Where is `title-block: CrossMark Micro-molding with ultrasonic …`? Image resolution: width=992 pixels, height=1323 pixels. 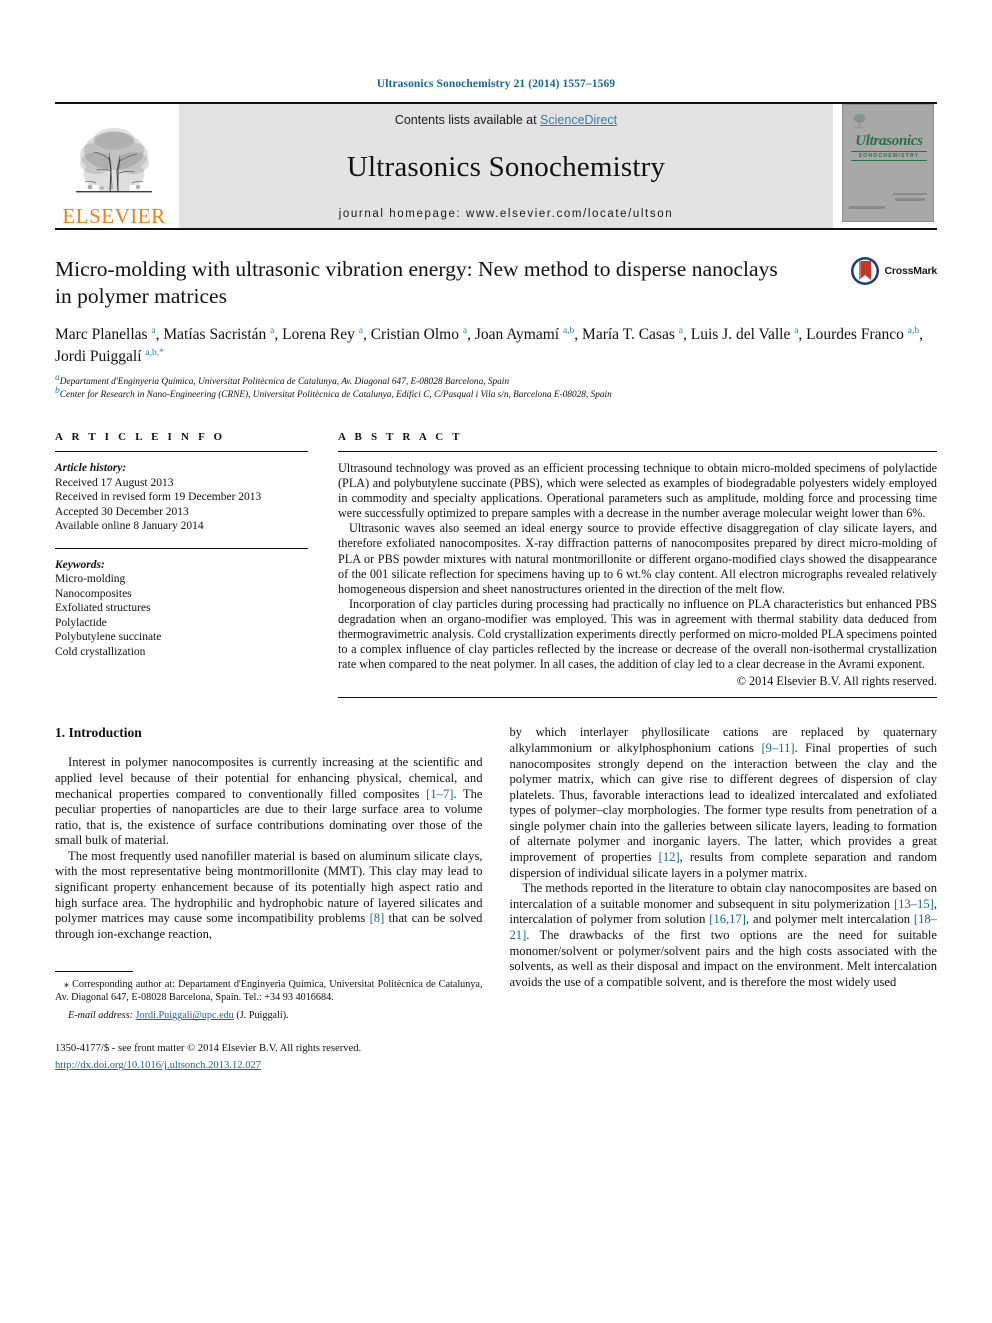 title-block: CrossMark Micro-molding with ultrasonic … is located at coordinates (496, 328).